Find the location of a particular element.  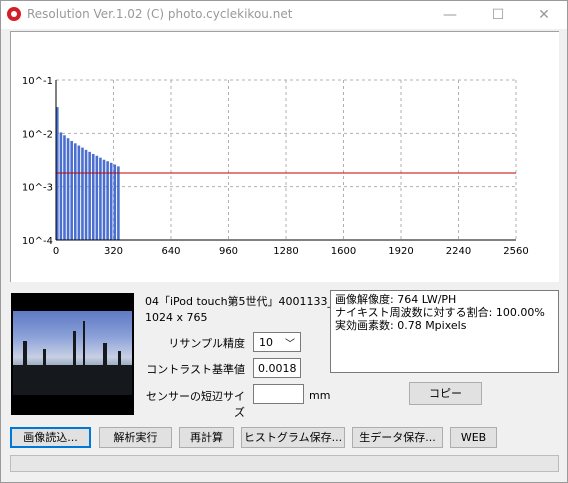

result-nyquist-ratio: ナイキスト周波数に対する割合: 100.00% is located at coordinates (440, 312).